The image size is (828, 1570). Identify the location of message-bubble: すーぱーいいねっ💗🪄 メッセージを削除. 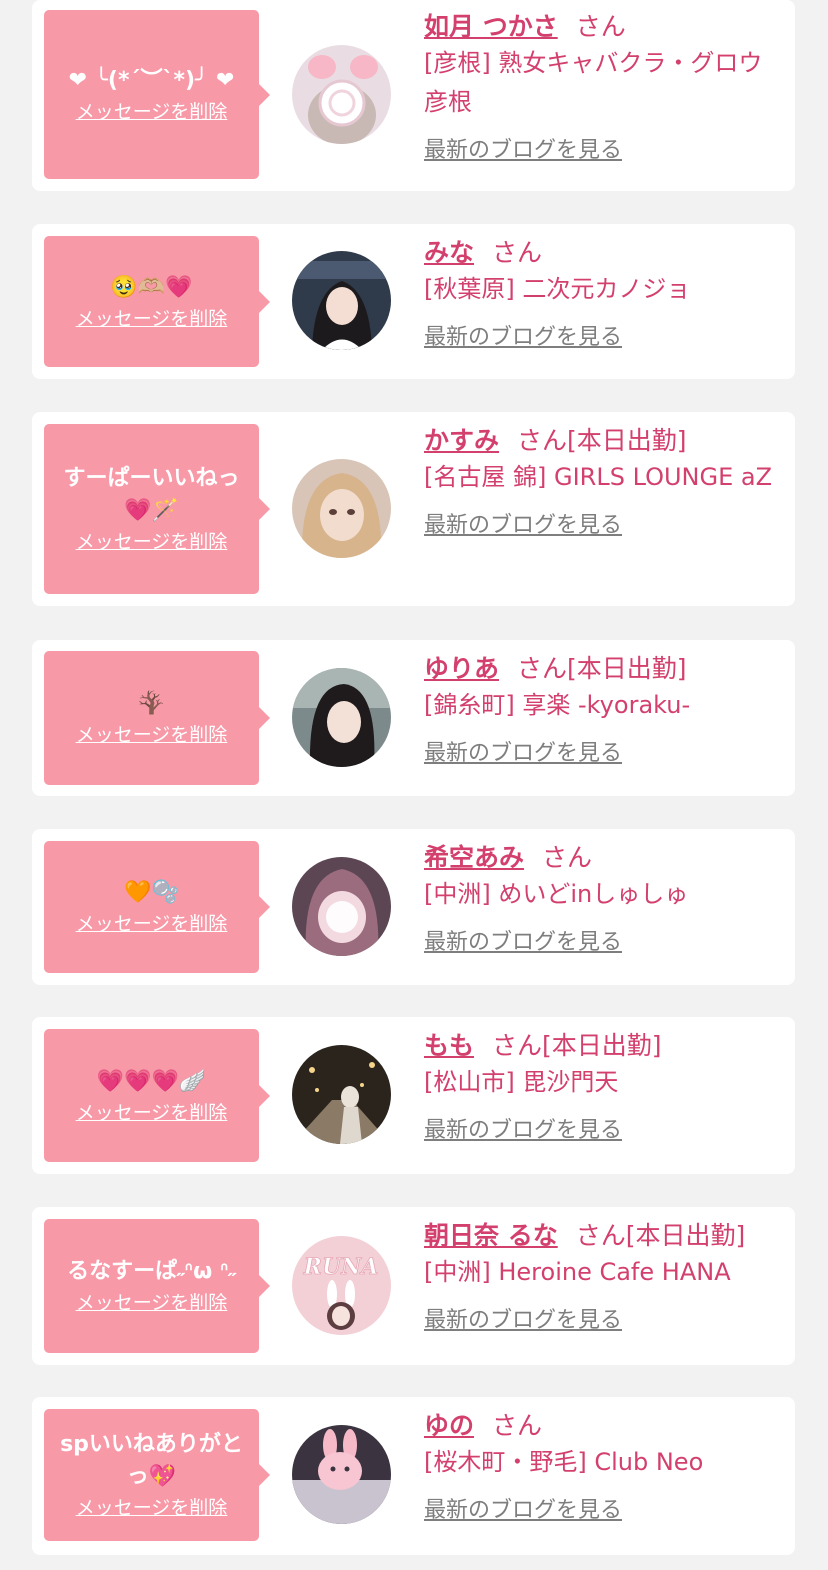
(157, 509).